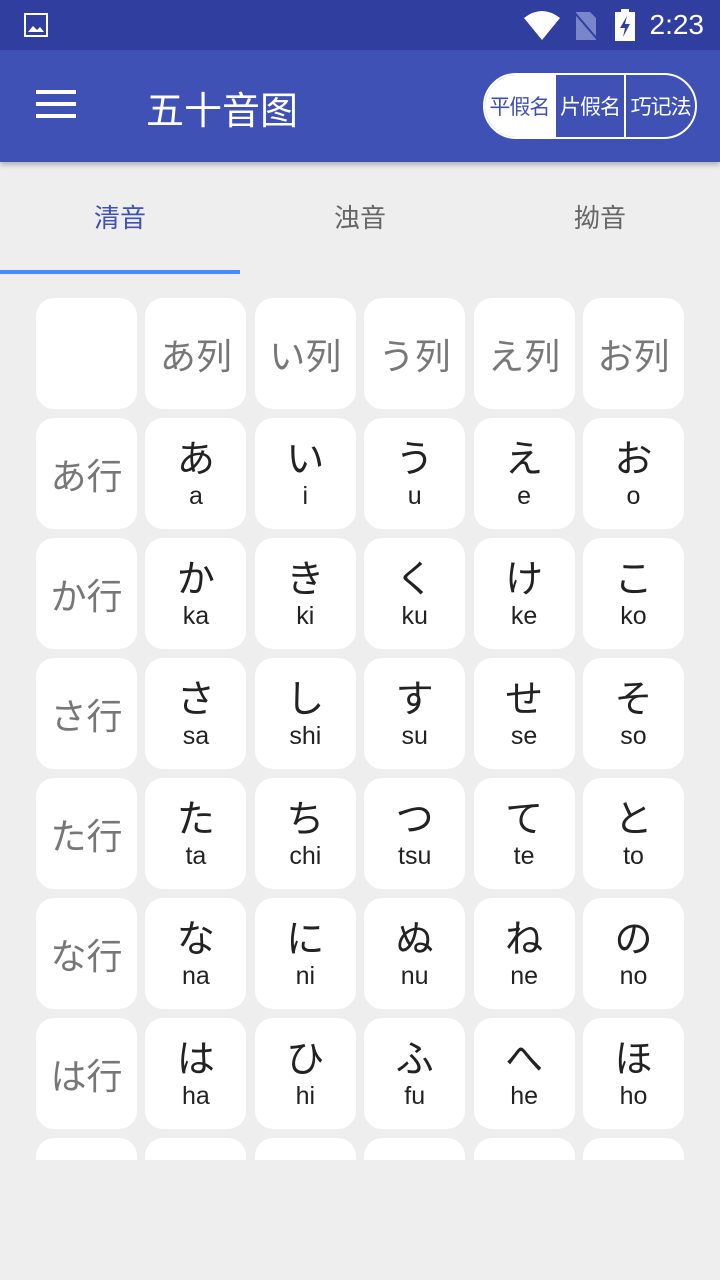 The image size is (720, 1280). I want to click on segment-hiragana: 平假名, so click(519, 106).